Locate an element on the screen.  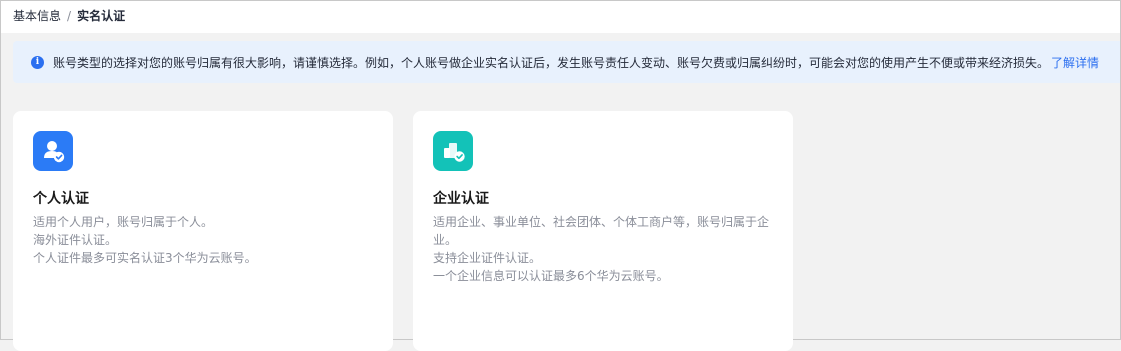
info-icon: i is located at coordinates (37, 62).